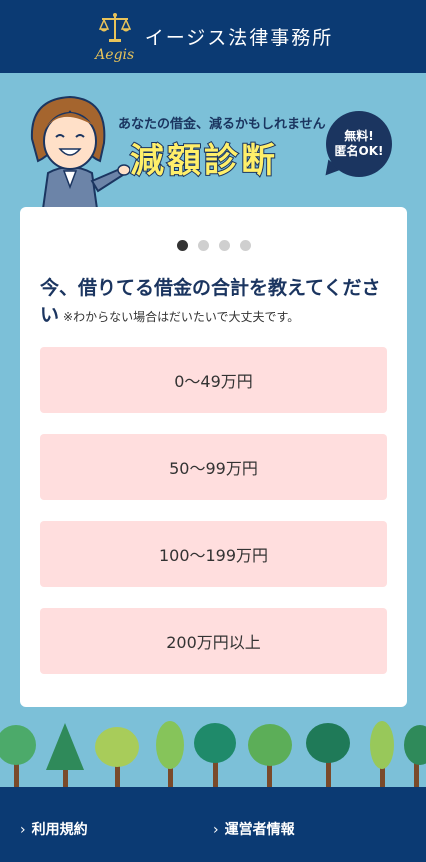 Image resolution: width=426 pixels, height=862 pixels. Describe the element at coordinates (213, 641) in the screenshot. I see `option-button: 200万円以上` at that location.